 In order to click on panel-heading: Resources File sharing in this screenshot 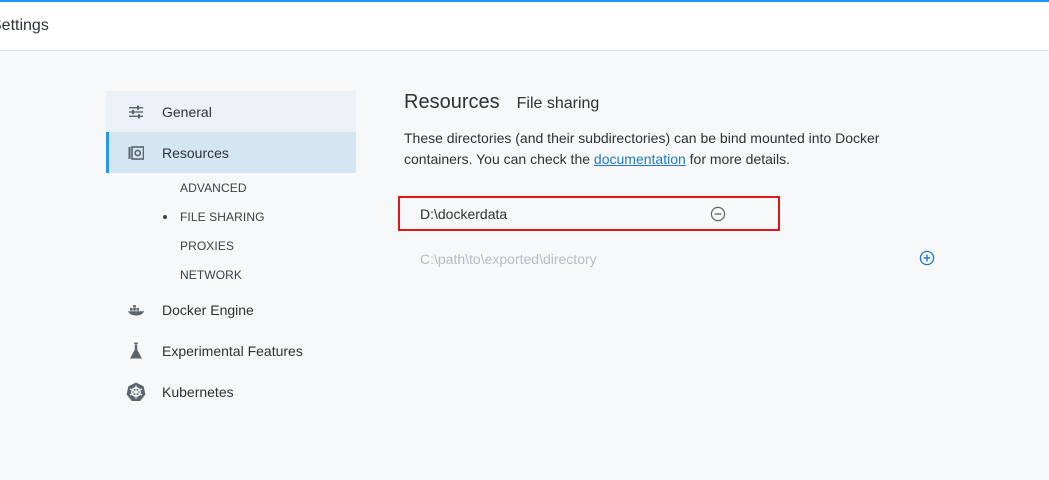, I will do `click(684, 105)`.